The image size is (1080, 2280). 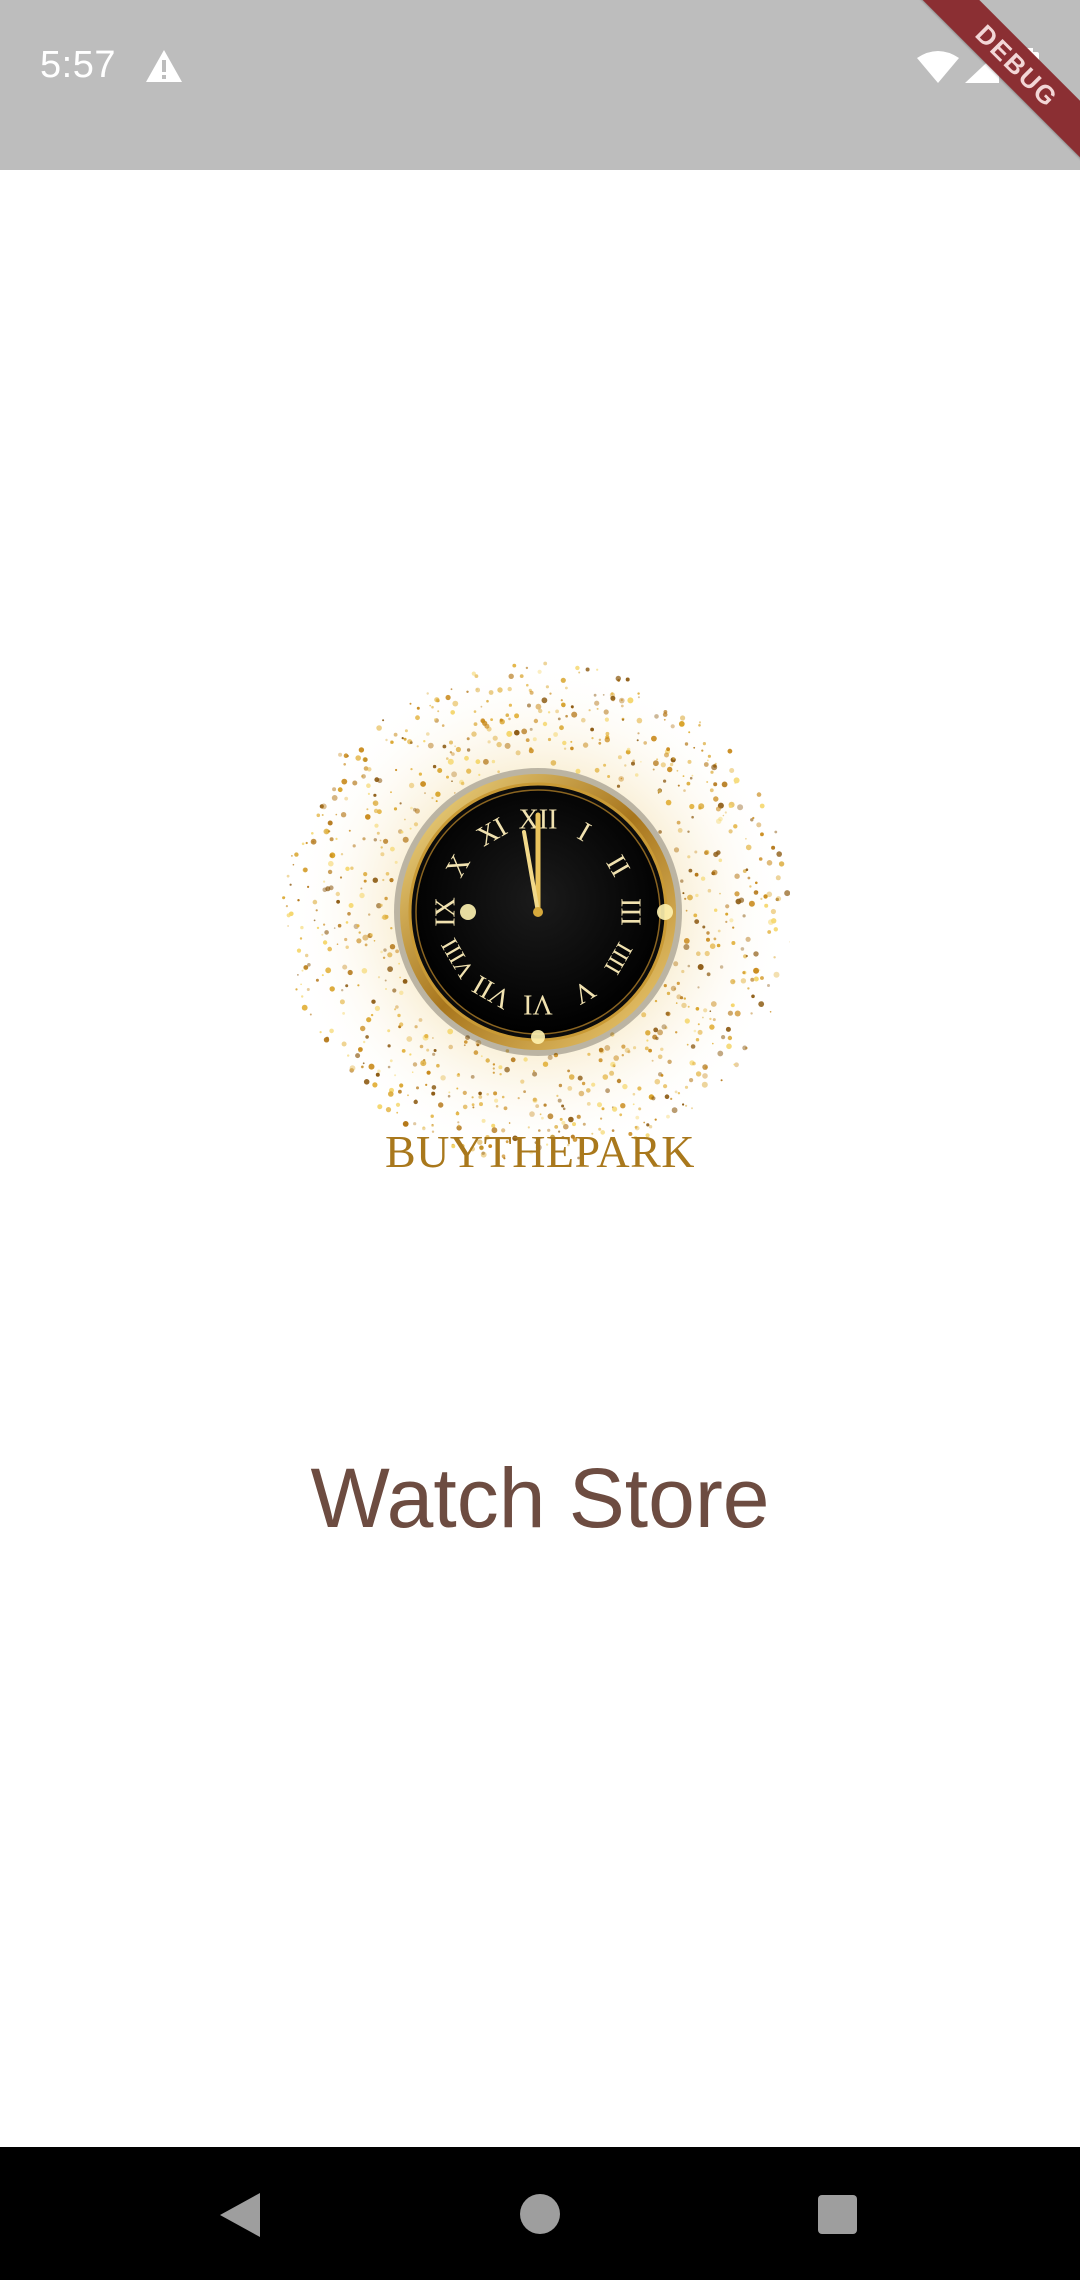 What do you see at coordinates (446, 912) in the screenshot?
I see `clock-numeral: IX` at bounding box center [446, 912].